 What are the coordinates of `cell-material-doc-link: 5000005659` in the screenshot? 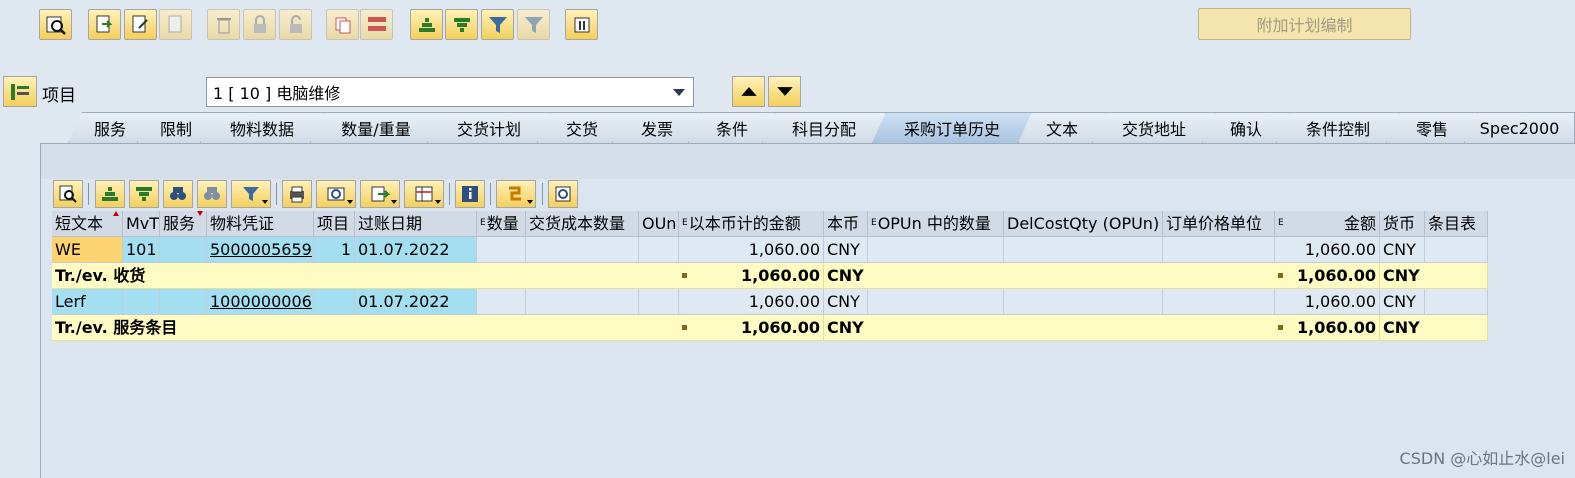 It's located at (260, 250).